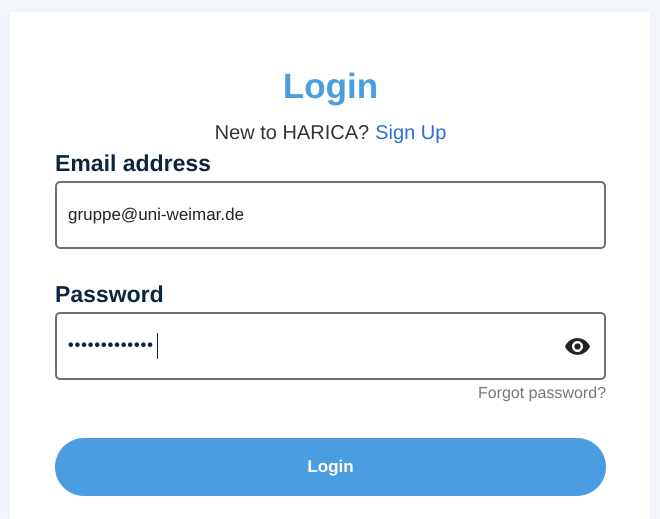 This screenshot has height=519, width=660. Describe the element at coordinates (133, 163) in the screenshot. I see `field-label: Email address` at that location.